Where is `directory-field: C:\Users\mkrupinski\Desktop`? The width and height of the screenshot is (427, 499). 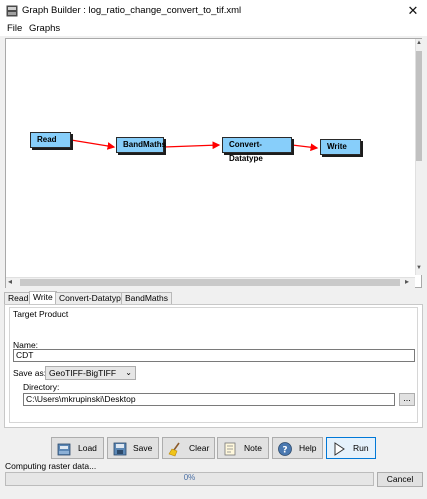 directory-field: C:\Users\mkrupinski\Desktop is located at coordinates (209, 399).